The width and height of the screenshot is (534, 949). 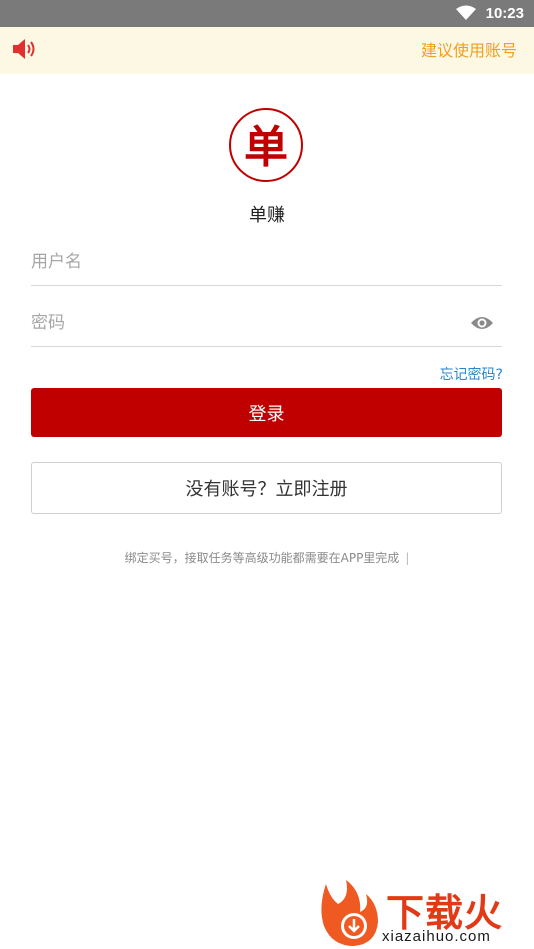 What do you see at coordinates (424, 913) in the screenshot?
I see `watermark: 下载火 xiazaihuo.com` at bounding box center [424, 913].